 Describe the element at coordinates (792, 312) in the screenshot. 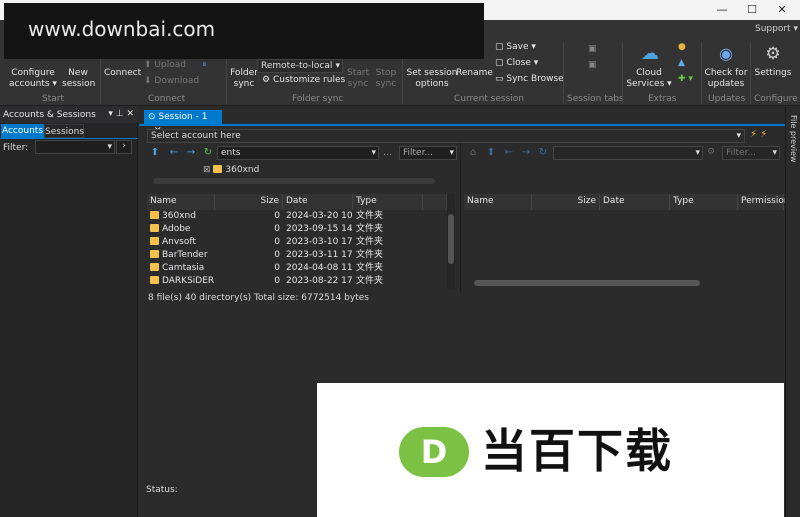

I see `file-preview-strip: File preview` at that location.